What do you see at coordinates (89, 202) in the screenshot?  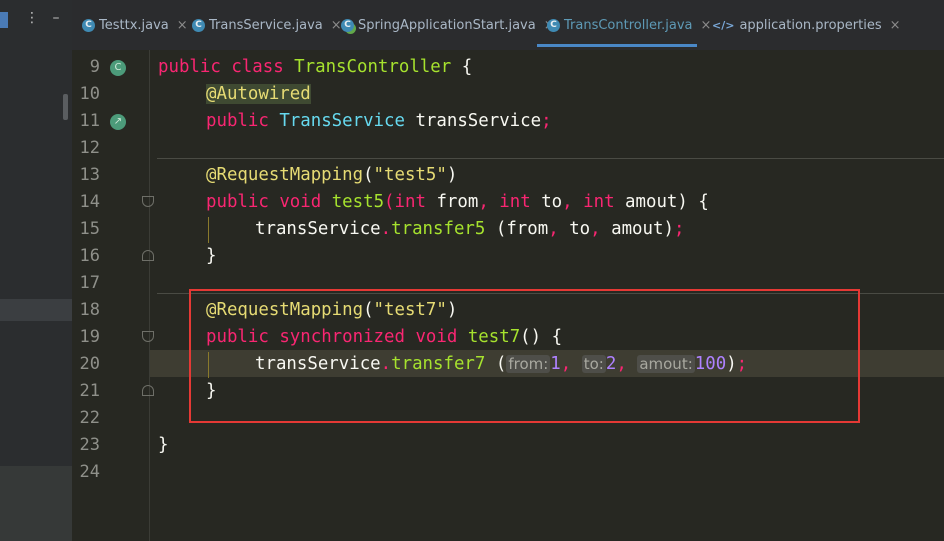 I see `line-number: 14` at bounding box center [89, 202].